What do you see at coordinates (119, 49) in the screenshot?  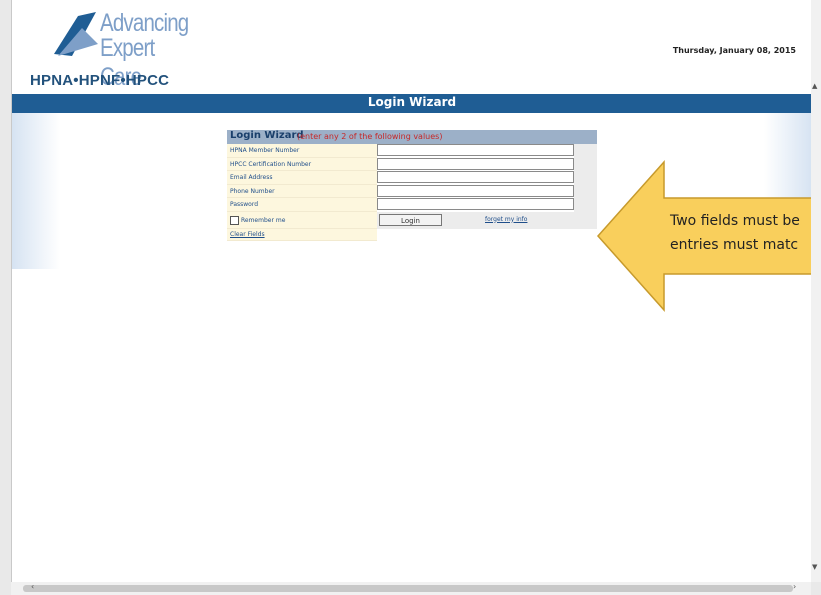 I see `logo: Advancing Expert Care HPNA•HPNF•HPCC` at bounding box center [119, 49].